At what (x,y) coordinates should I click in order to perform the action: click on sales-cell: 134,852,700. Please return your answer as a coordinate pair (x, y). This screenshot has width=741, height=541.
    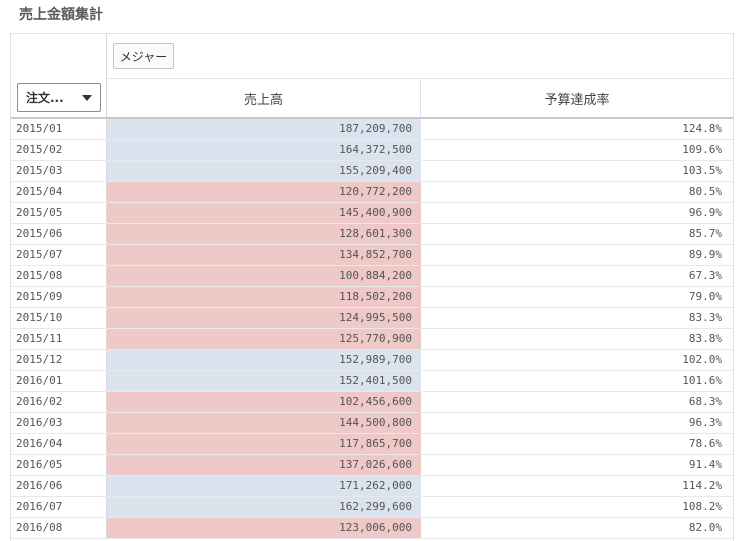
    Looking at the image, I should click on (264, 255).